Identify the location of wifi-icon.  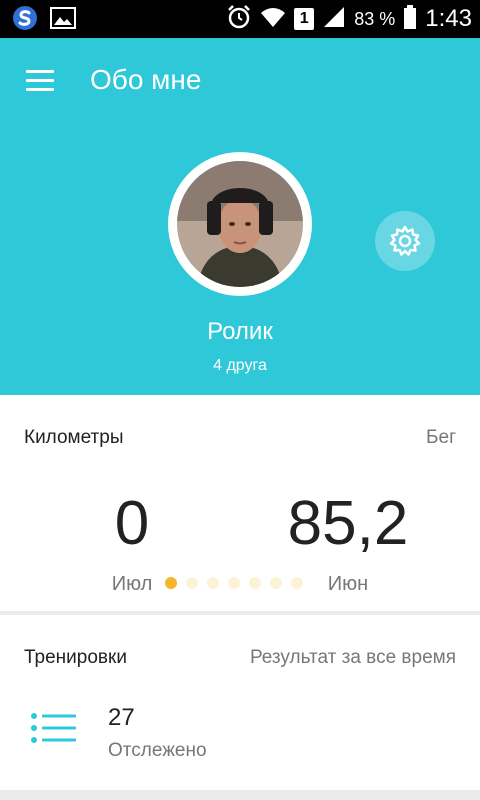
(273, 19).